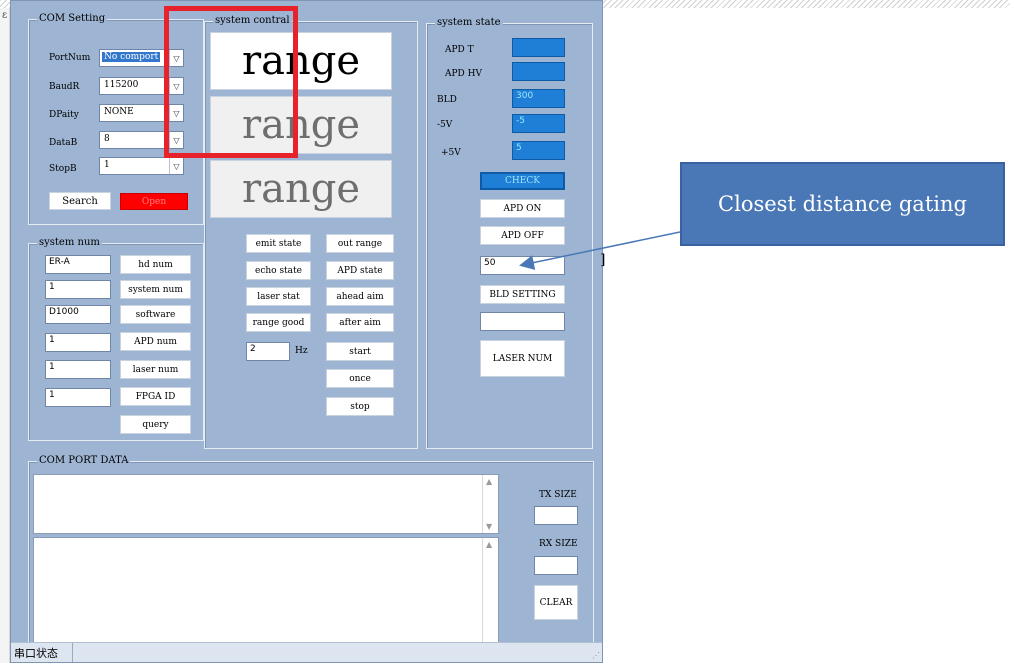  What do you see at coordinates (121, 85) in the screenshot?
I see `baudr-value: 115200` at bounding box center [121, 85].